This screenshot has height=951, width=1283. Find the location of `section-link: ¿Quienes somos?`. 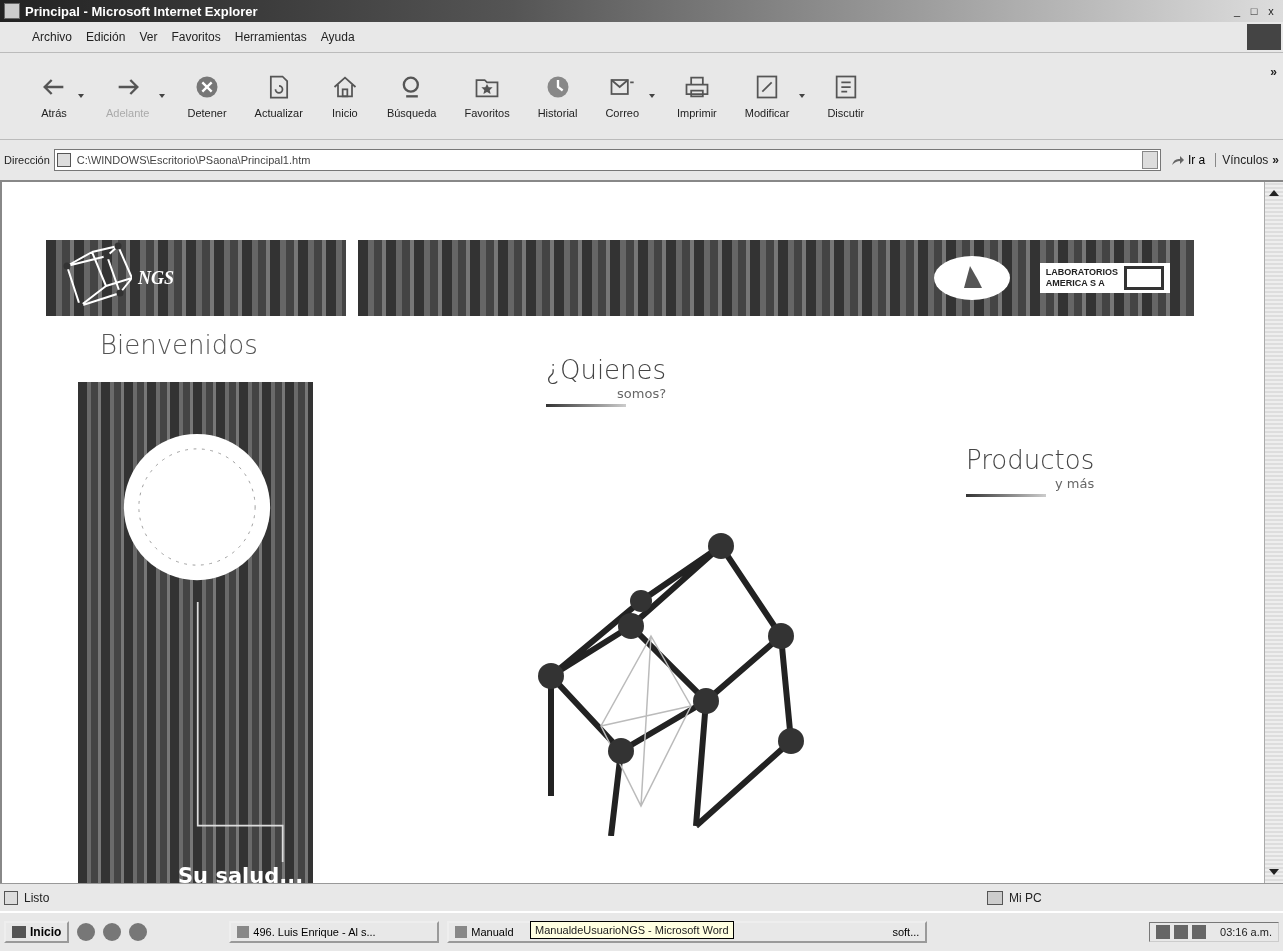

section-link: ¿Quienes somos? is located at coordinates (606, 380).